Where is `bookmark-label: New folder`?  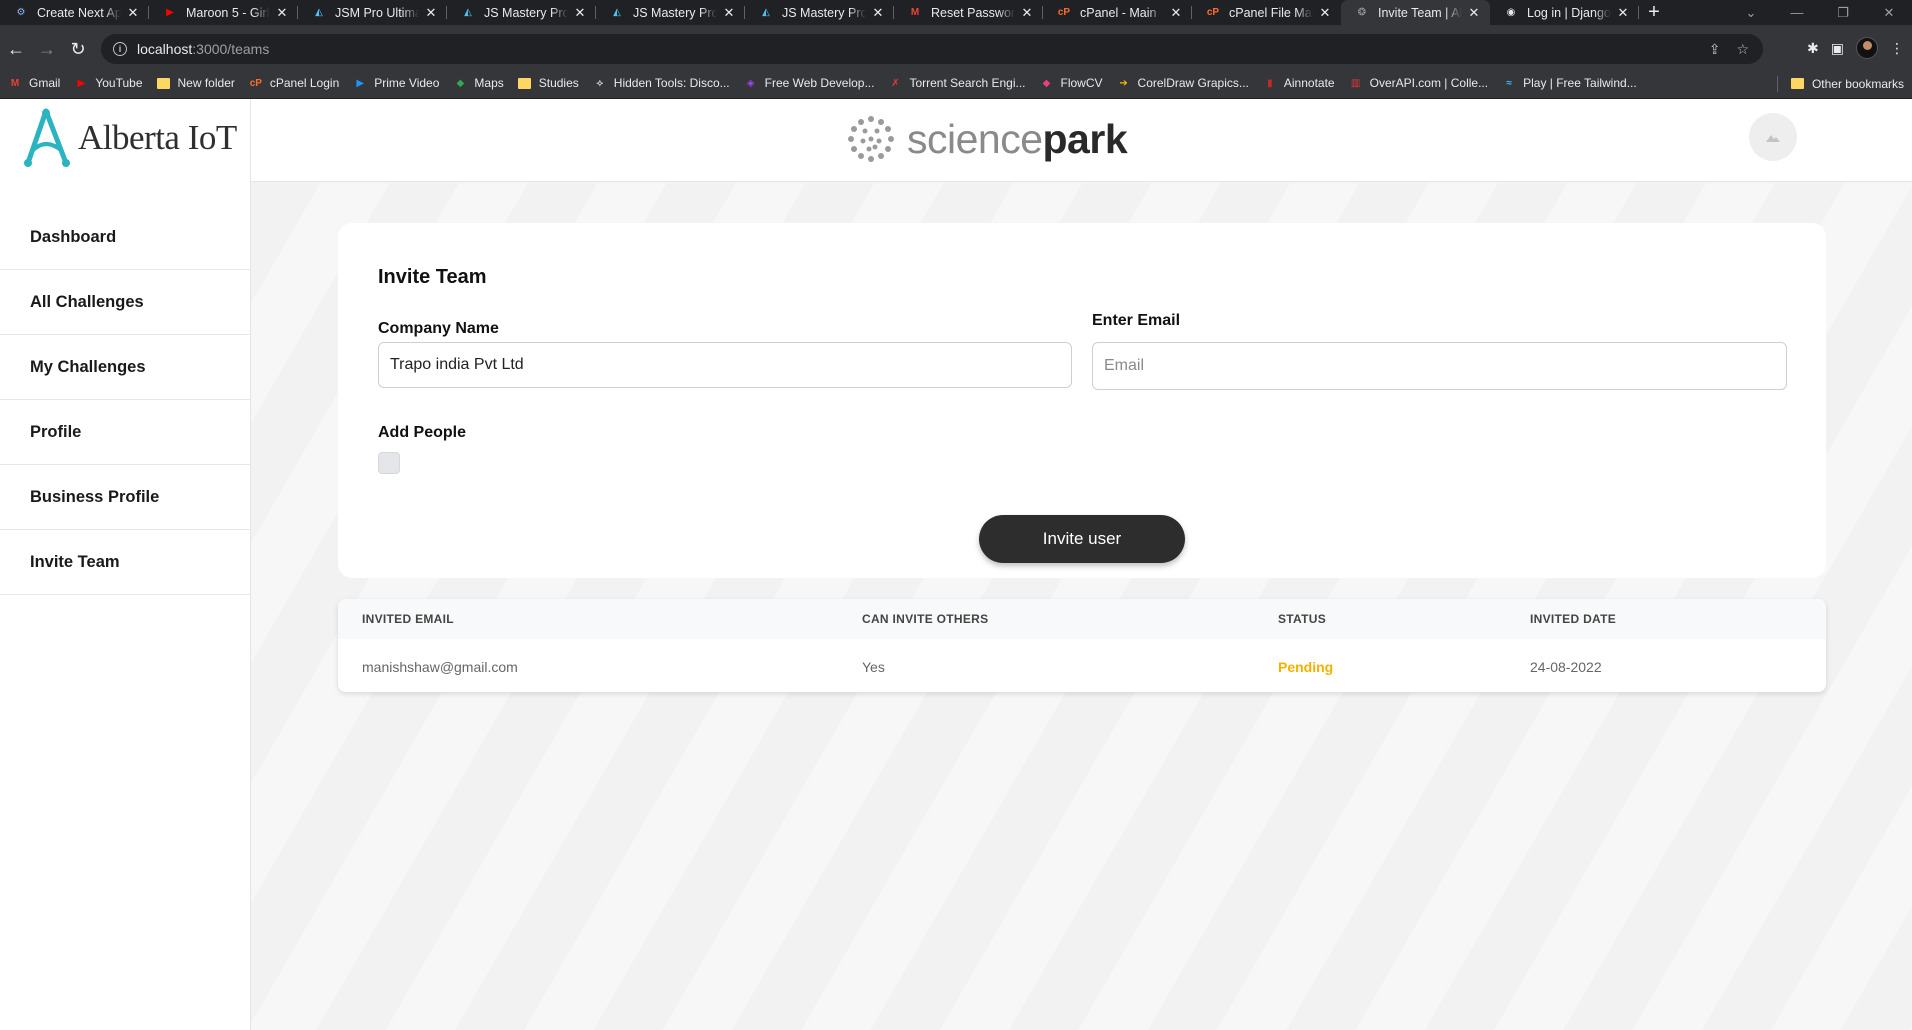 bookmark-label: New folder is located at coordinates (206, 83).